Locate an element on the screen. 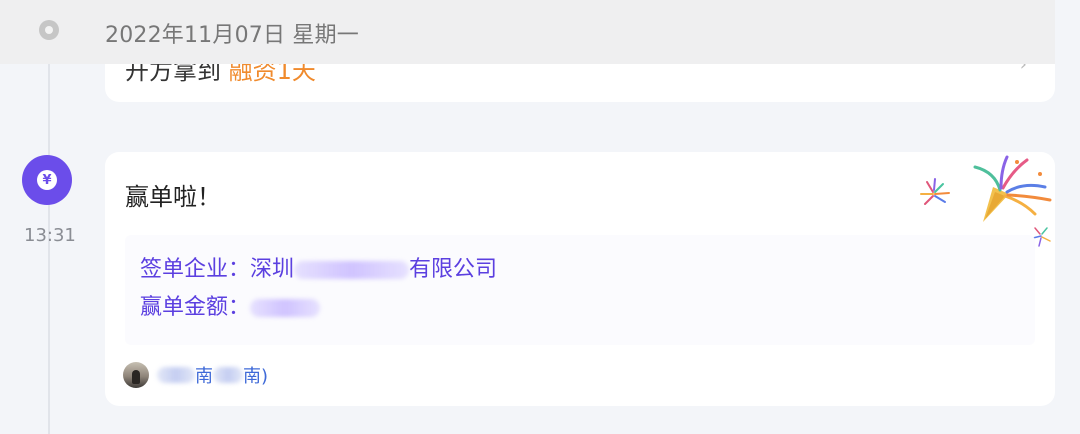 The height and width of the screenshot is (434, 1080). deal-amount-row: 赢单金额： is located at coordinates (230, 305).